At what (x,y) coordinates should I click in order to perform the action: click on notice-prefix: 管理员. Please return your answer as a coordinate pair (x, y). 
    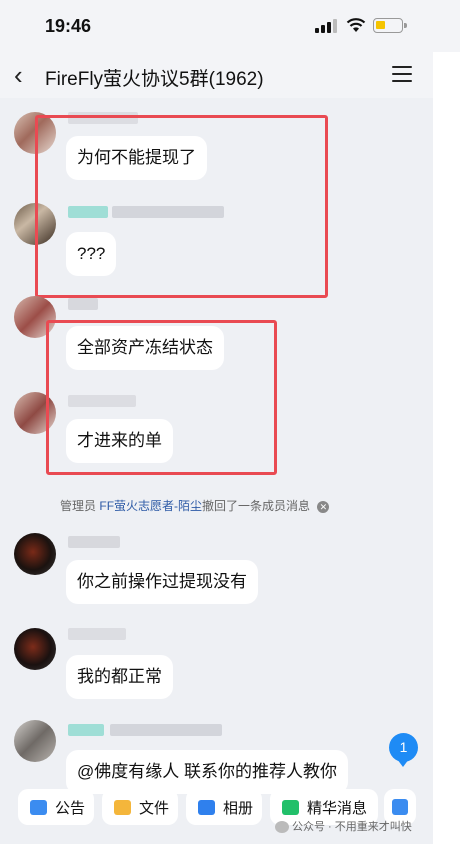
    Looking at the image, I should click on (78, 506).